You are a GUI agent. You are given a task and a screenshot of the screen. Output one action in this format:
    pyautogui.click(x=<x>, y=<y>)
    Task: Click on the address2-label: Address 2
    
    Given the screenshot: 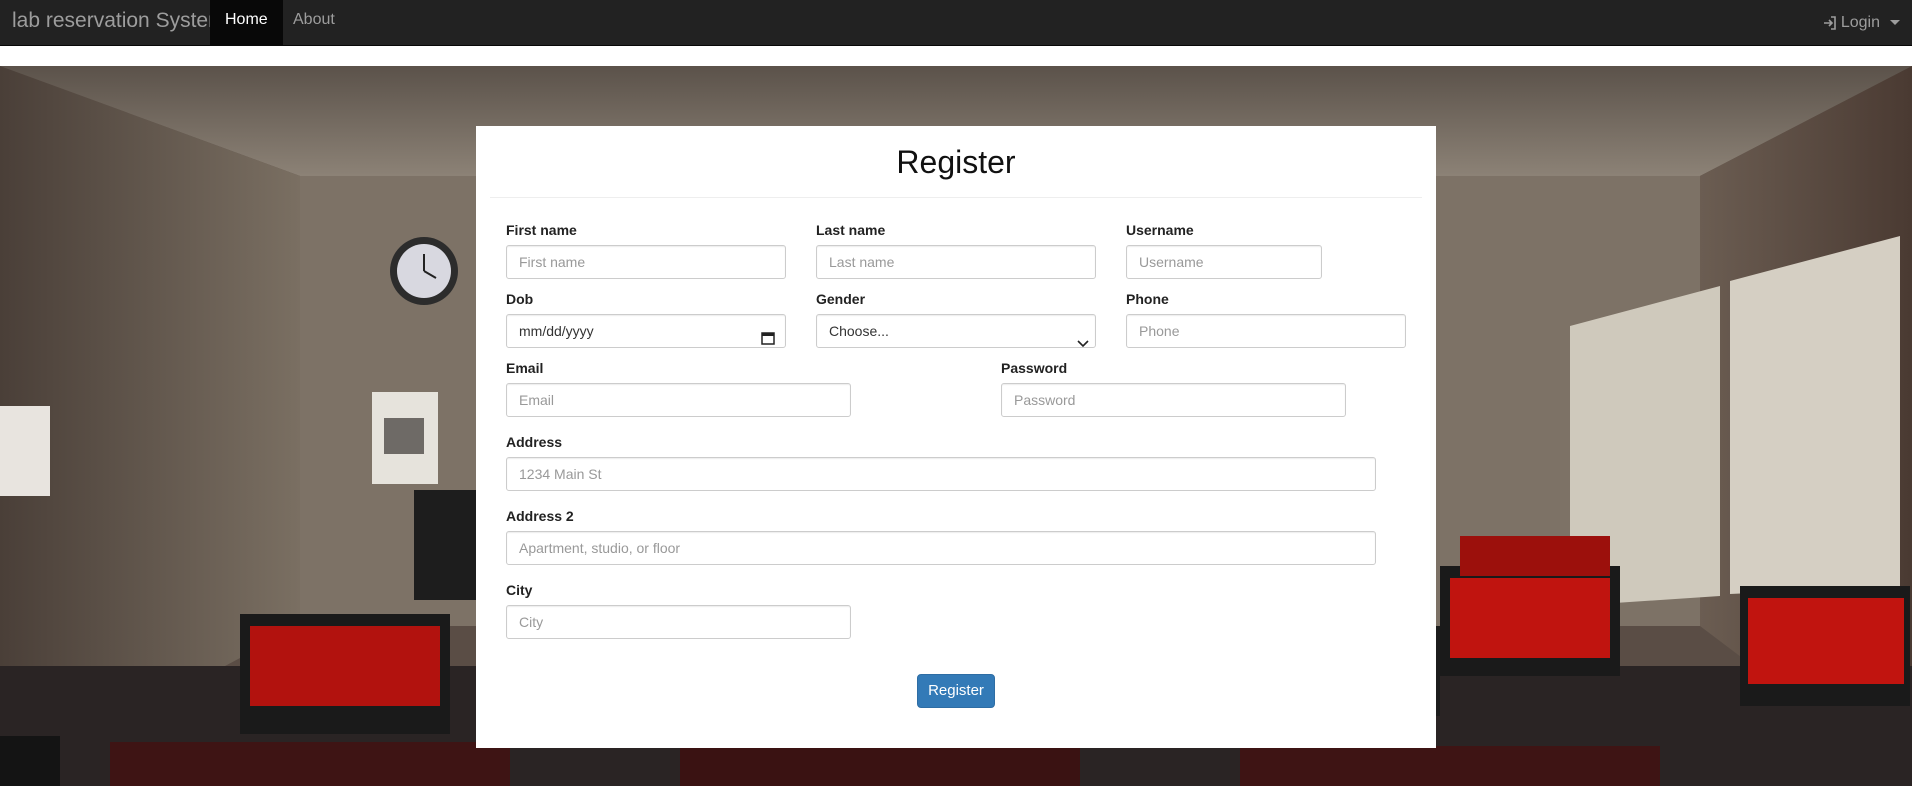 What is the action you would take?
    pyautogui.click(x=540, y=516)
    